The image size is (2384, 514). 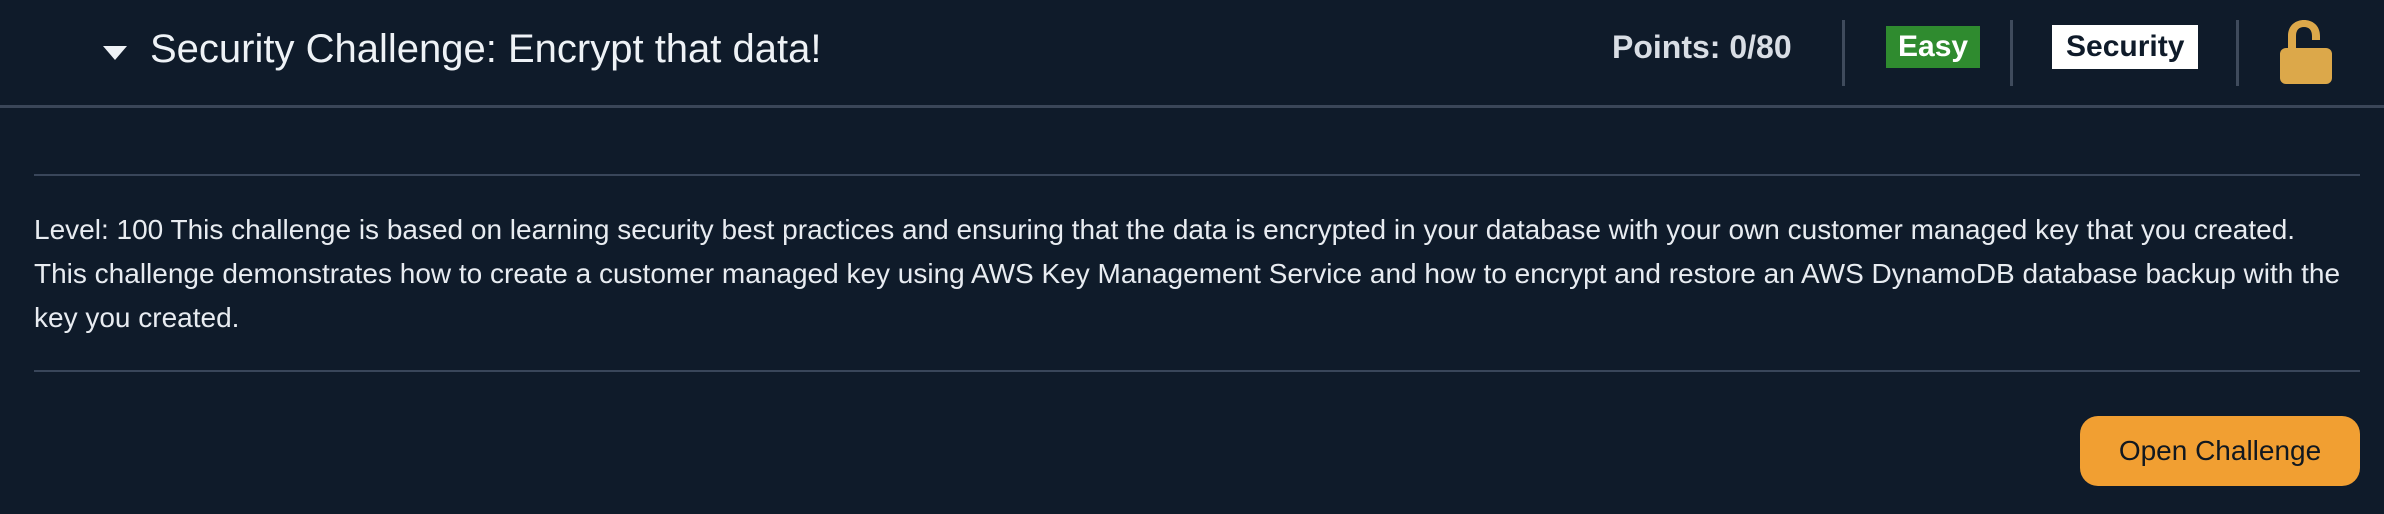 I want to click on divider-bottom, so click(x=1197, y=371).